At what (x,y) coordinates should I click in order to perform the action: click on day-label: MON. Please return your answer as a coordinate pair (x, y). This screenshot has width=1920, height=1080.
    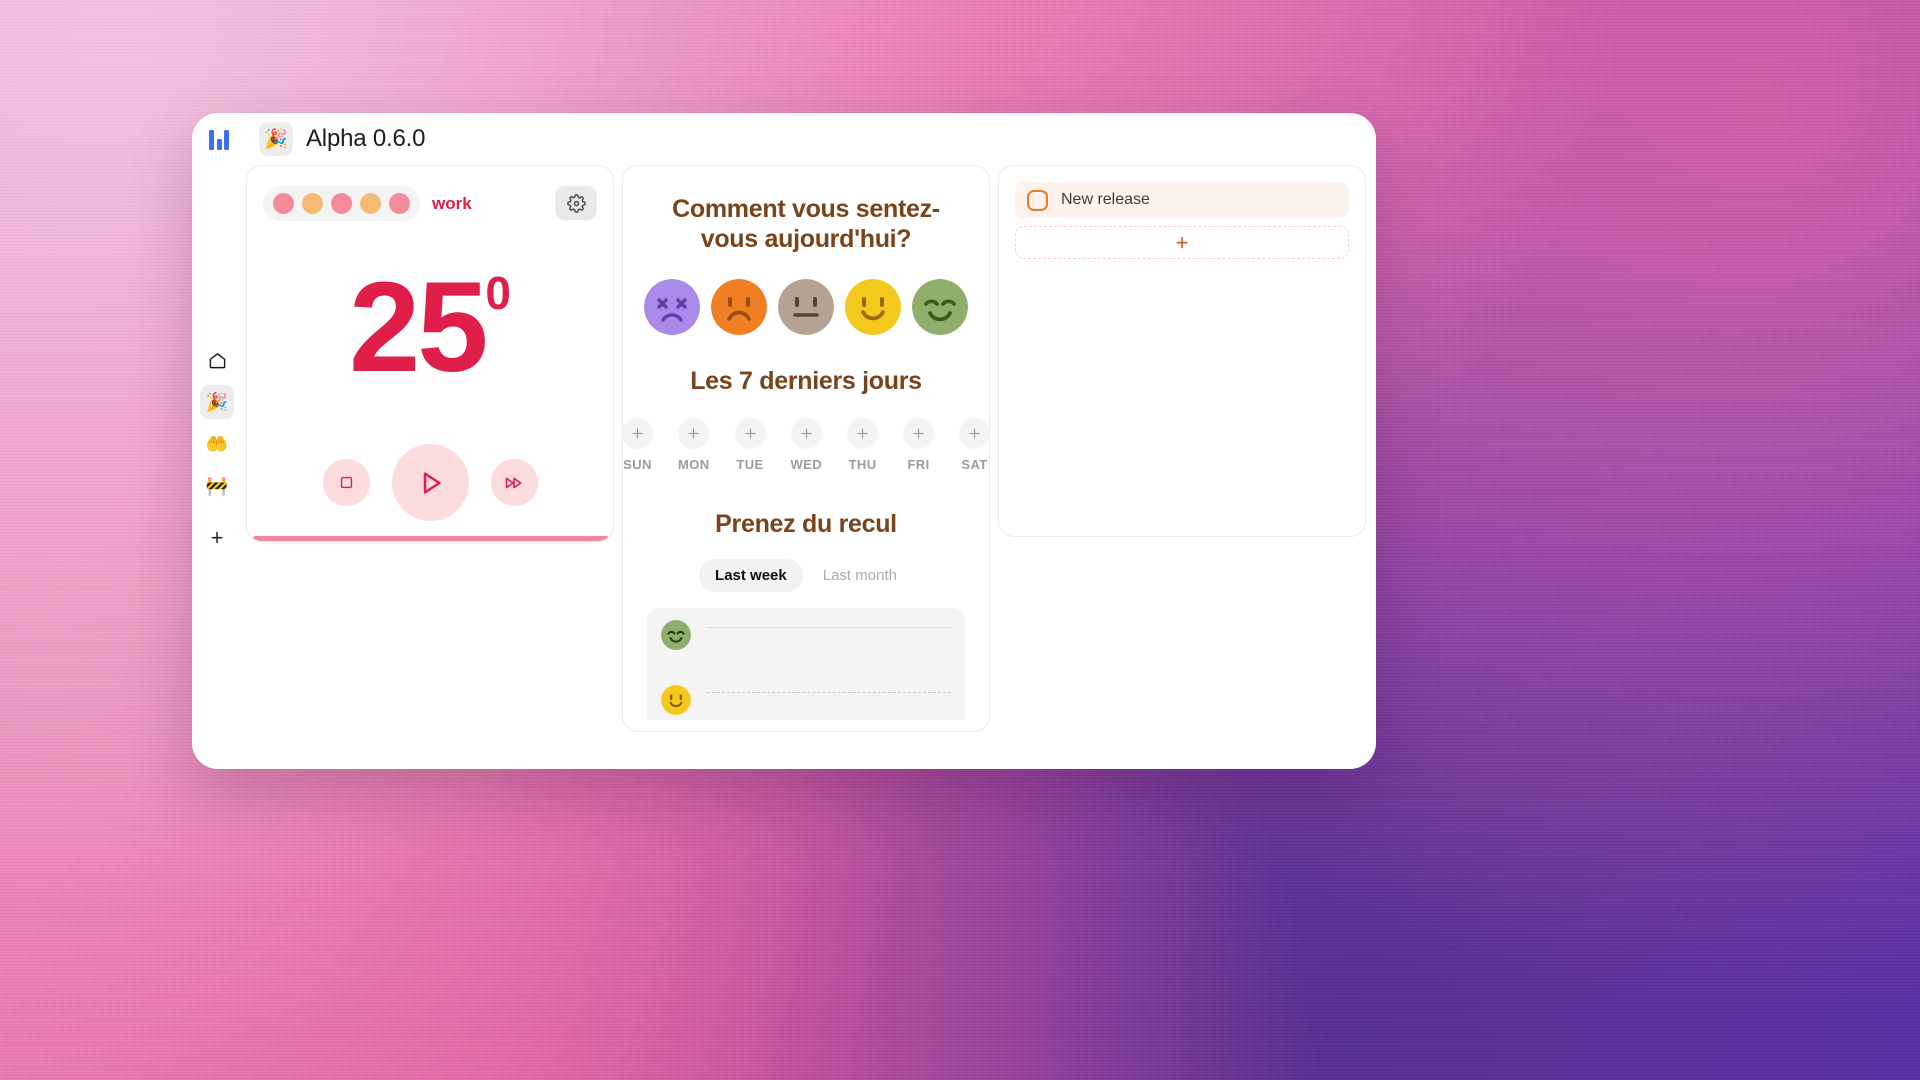
    Looking at the image, I should click on (693, 464).